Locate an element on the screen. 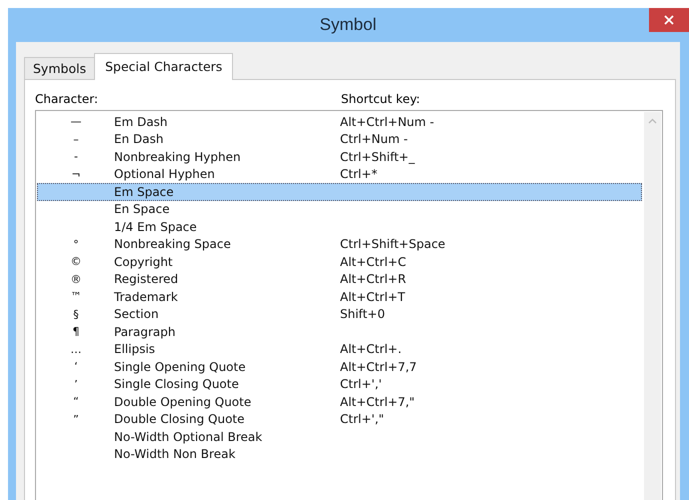  character-name: Nonbreaking Hyphen is located at coordinates (177, 157).